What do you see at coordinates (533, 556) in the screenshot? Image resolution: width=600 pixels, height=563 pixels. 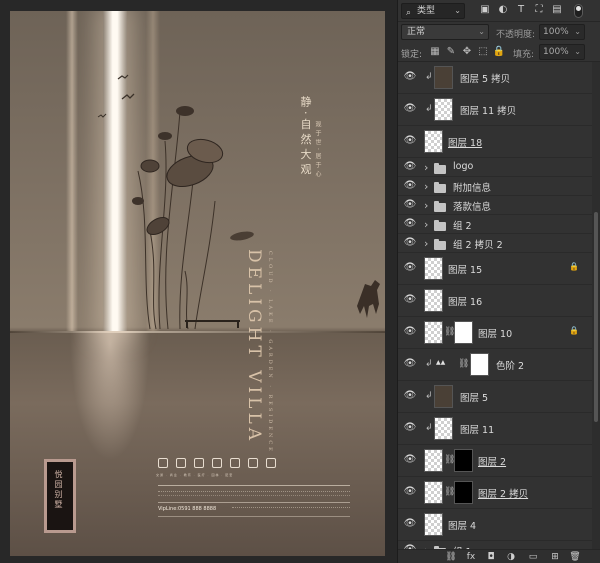 I see `new-group-icon: ▭` at bounding box center [533, 556].